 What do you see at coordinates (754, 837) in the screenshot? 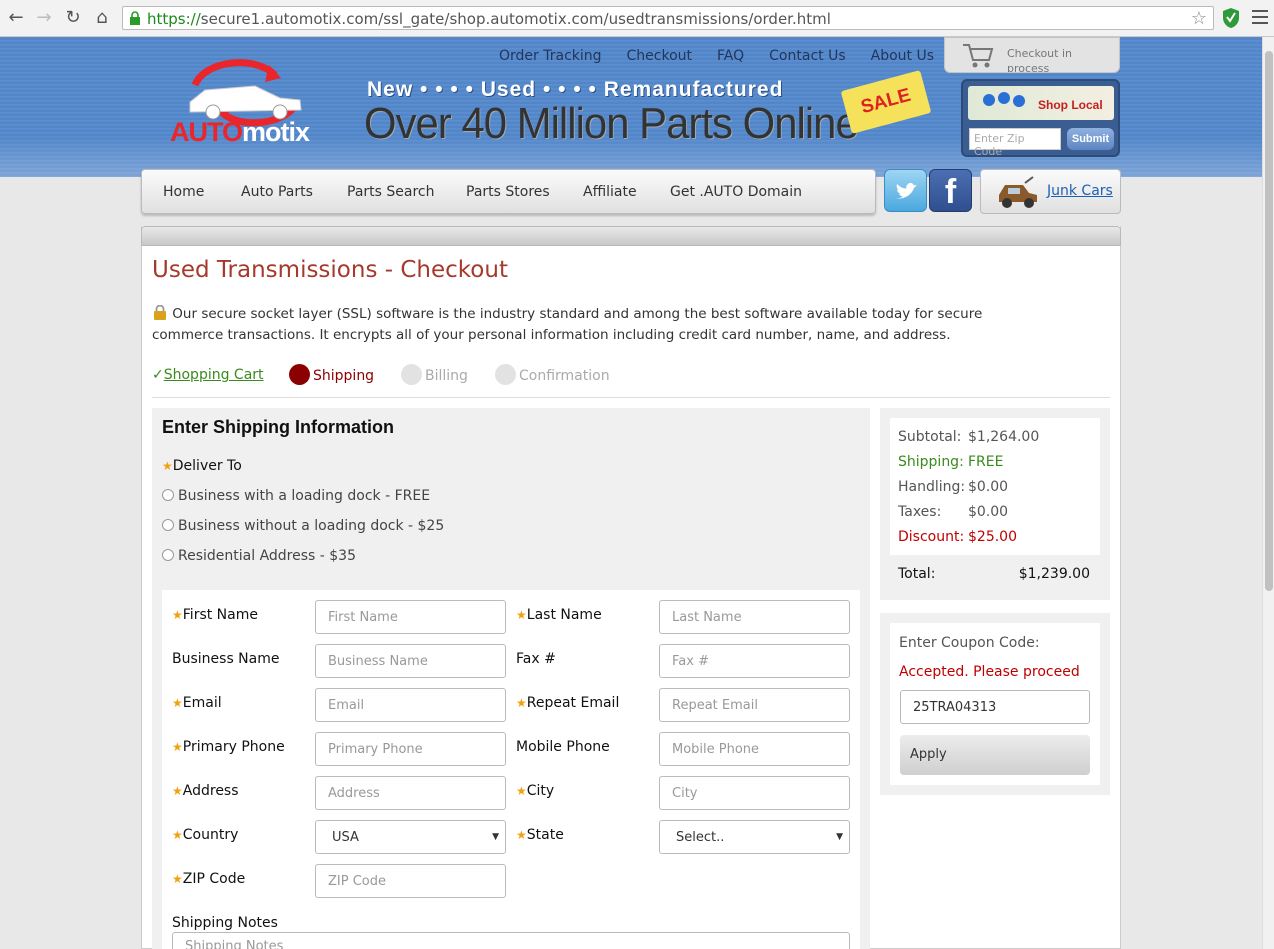
I see `state-select: Select.. ▼` at bounding box center [754, 837].